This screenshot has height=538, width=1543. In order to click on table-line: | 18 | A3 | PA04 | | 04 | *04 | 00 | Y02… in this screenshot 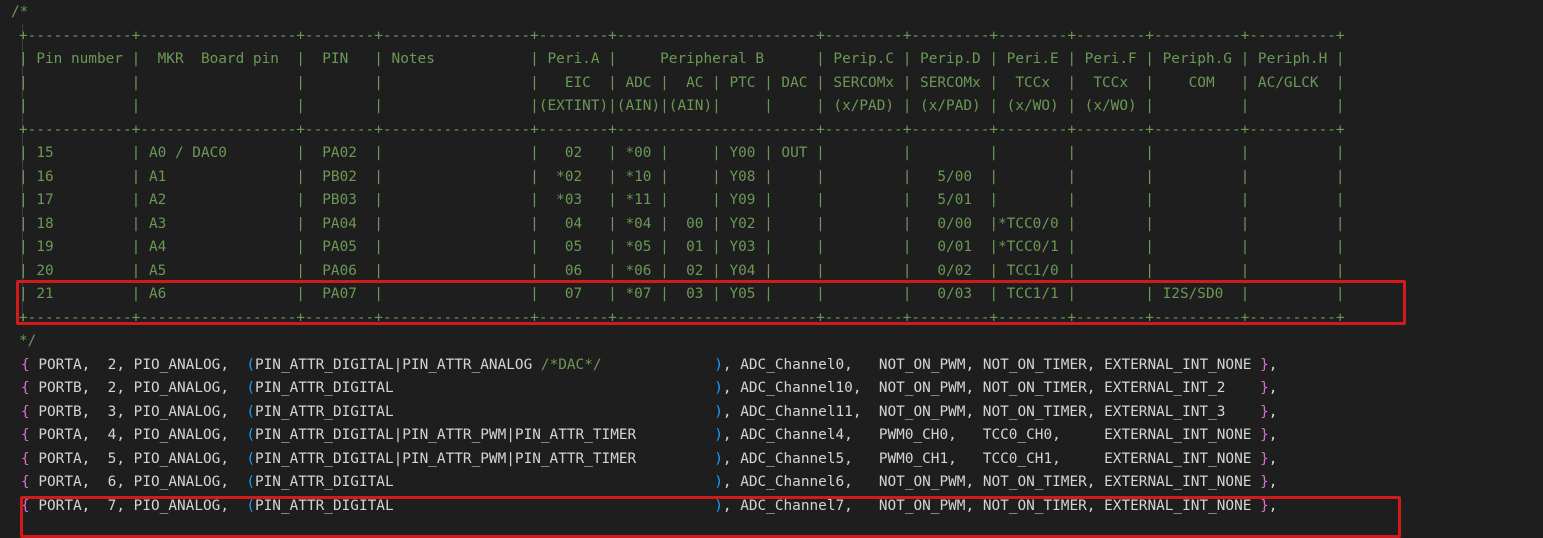, I will do `click(682, 224)`.